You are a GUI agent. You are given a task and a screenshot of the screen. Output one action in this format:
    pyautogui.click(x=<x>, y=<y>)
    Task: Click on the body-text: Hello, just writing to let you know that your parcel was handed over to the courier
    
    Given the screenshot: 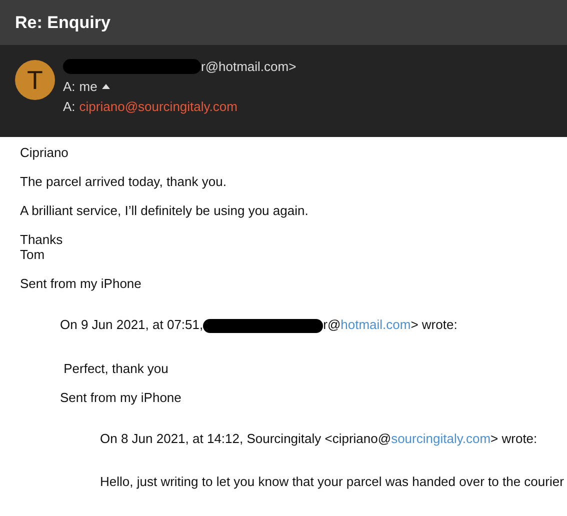 What is the action you would take?
    pyautogui.click(x=332, y=481)
    